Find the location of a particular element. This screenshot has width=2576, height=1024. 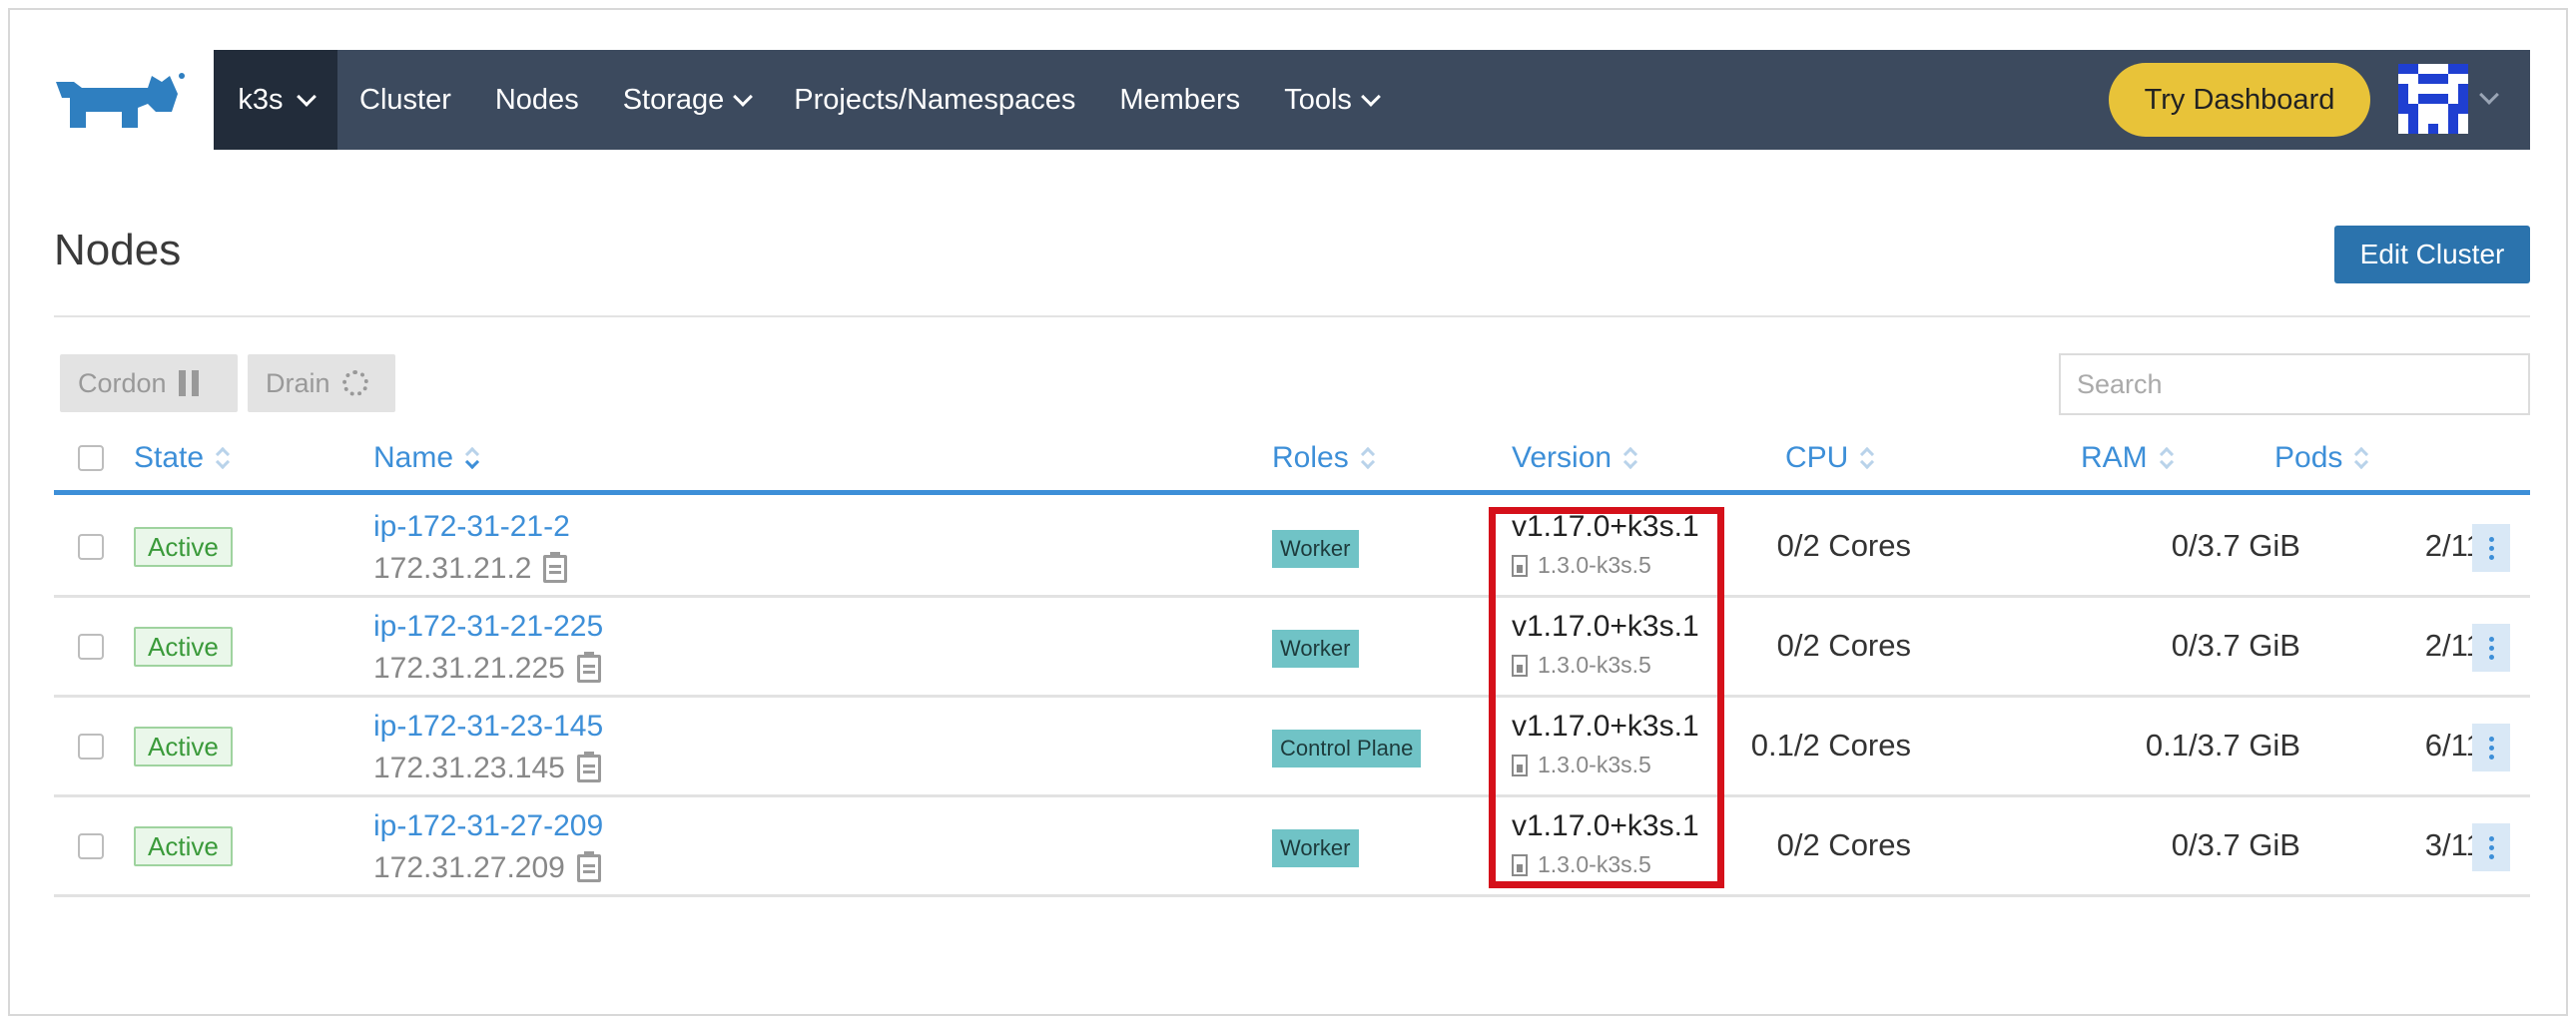

drain-label: Drain is located at coordinates (298, 382).